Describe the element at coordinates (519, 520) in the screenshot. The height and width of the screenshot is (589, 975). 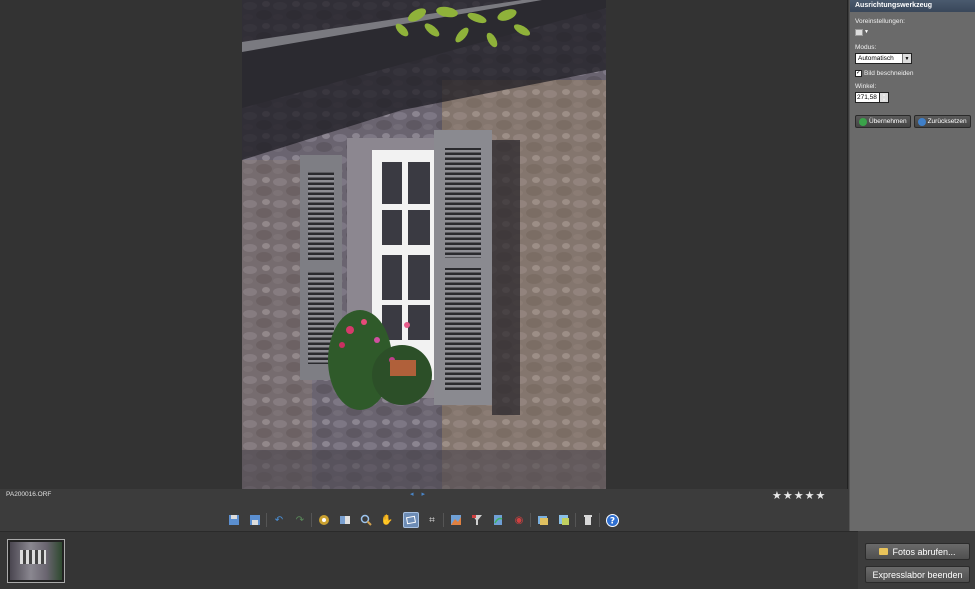
I see `red-eye-icon: ◉` at that location.